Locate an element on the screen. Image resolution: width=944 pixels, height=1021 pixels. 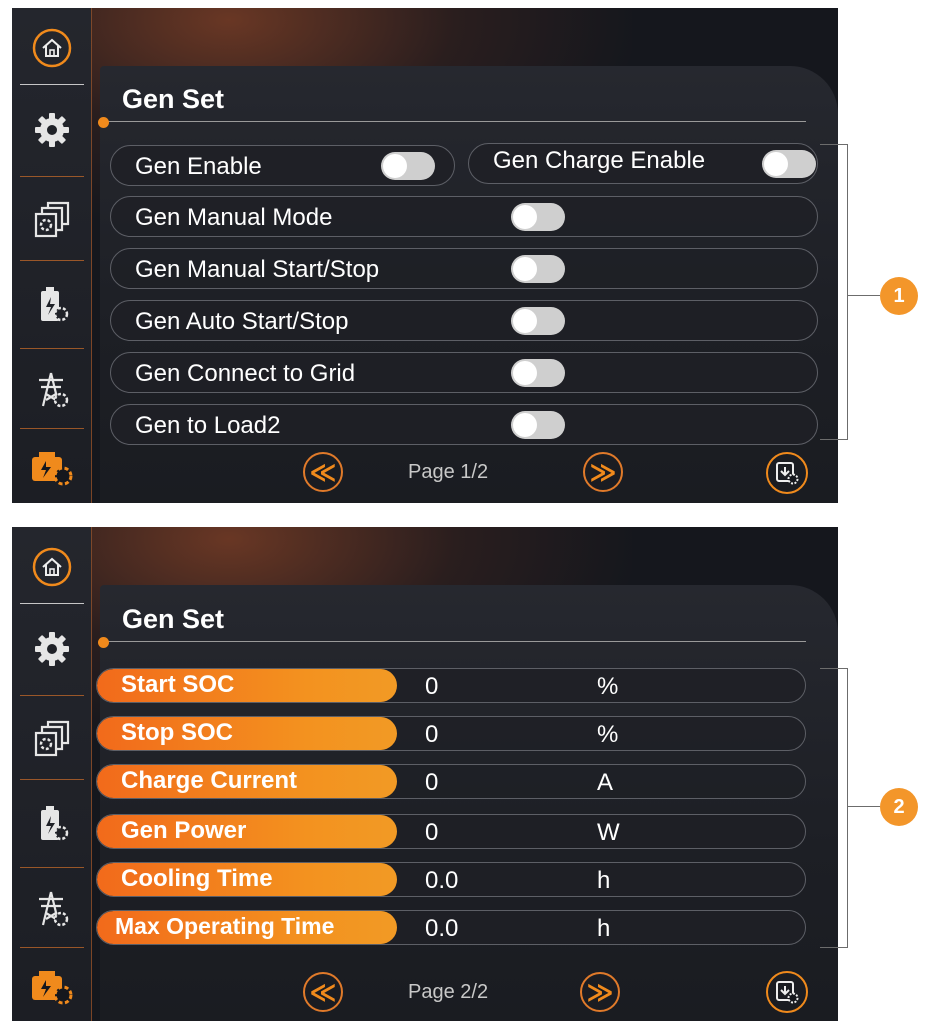
row-label: Start SOC is located at coordinates (178, 684).